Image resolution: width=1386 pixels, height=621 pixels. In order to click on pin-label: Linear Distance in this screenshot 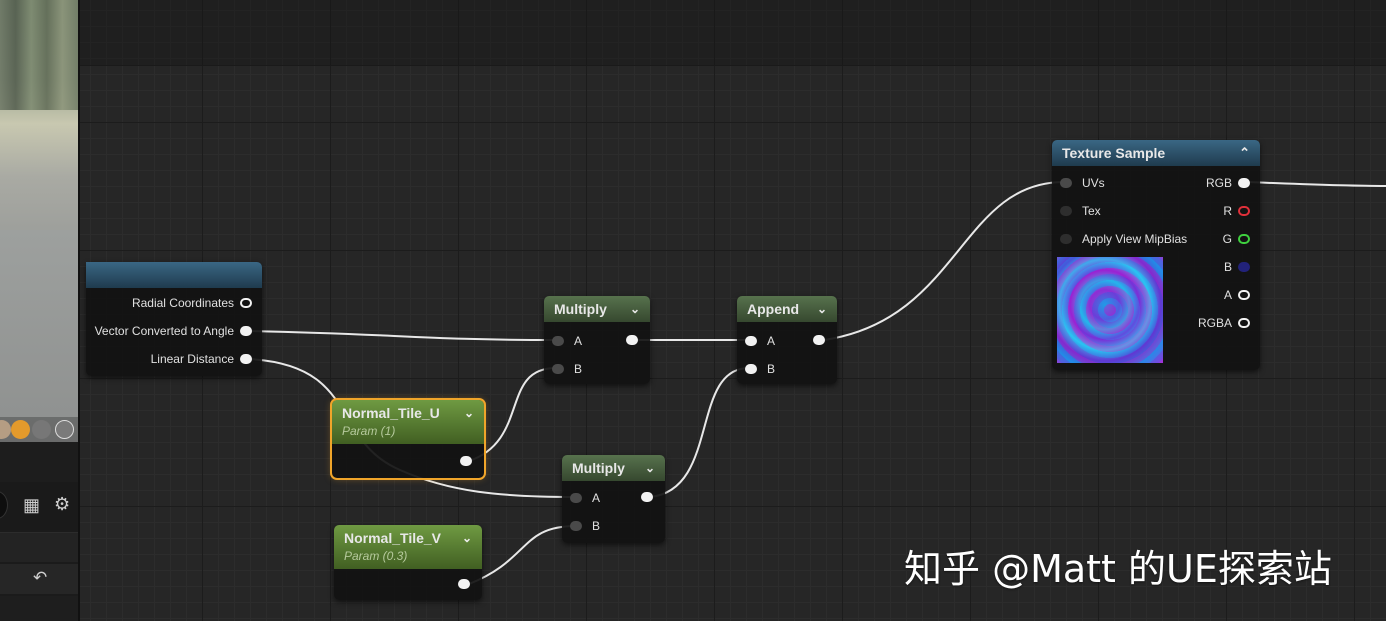, I will do `click(192, 359)`.